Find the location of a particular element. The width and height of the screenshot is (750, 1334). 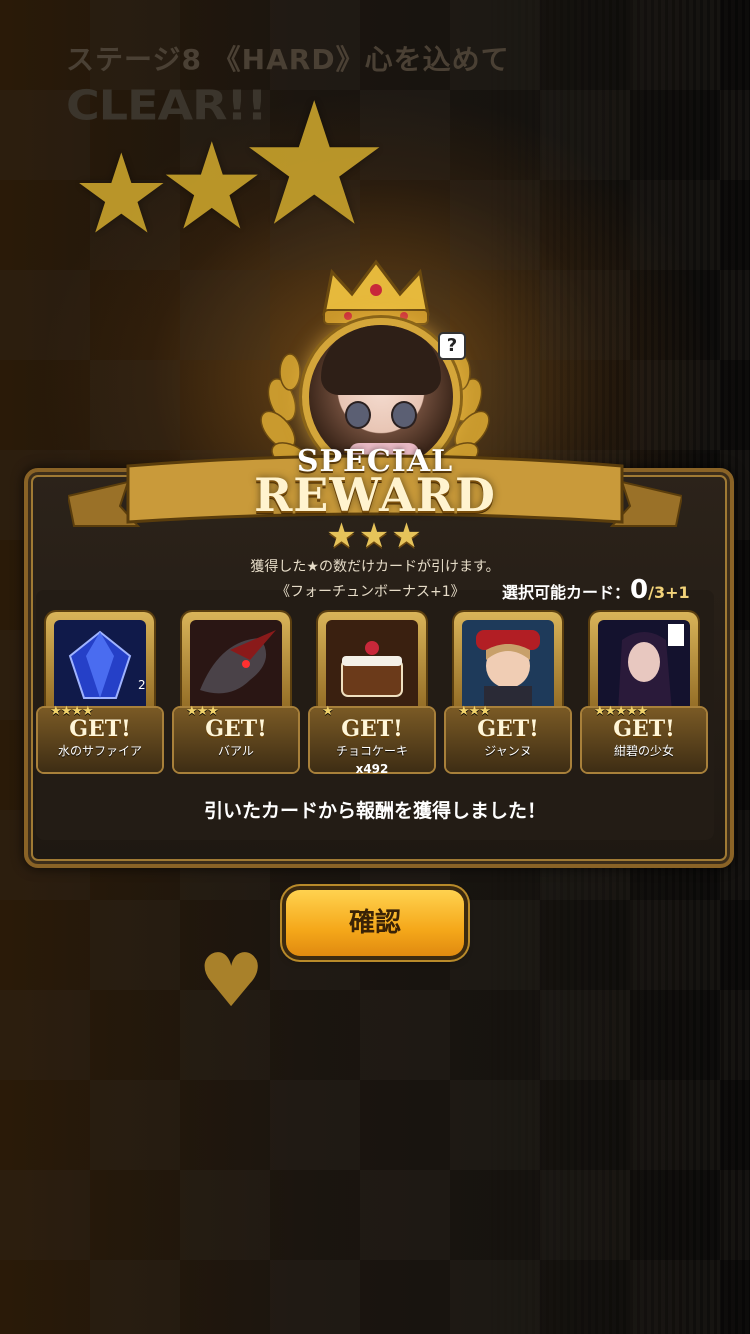

reward-card-azure-girl: ★★★★★ GET! 紺碧の少女 is located at coordinates (644, 692).